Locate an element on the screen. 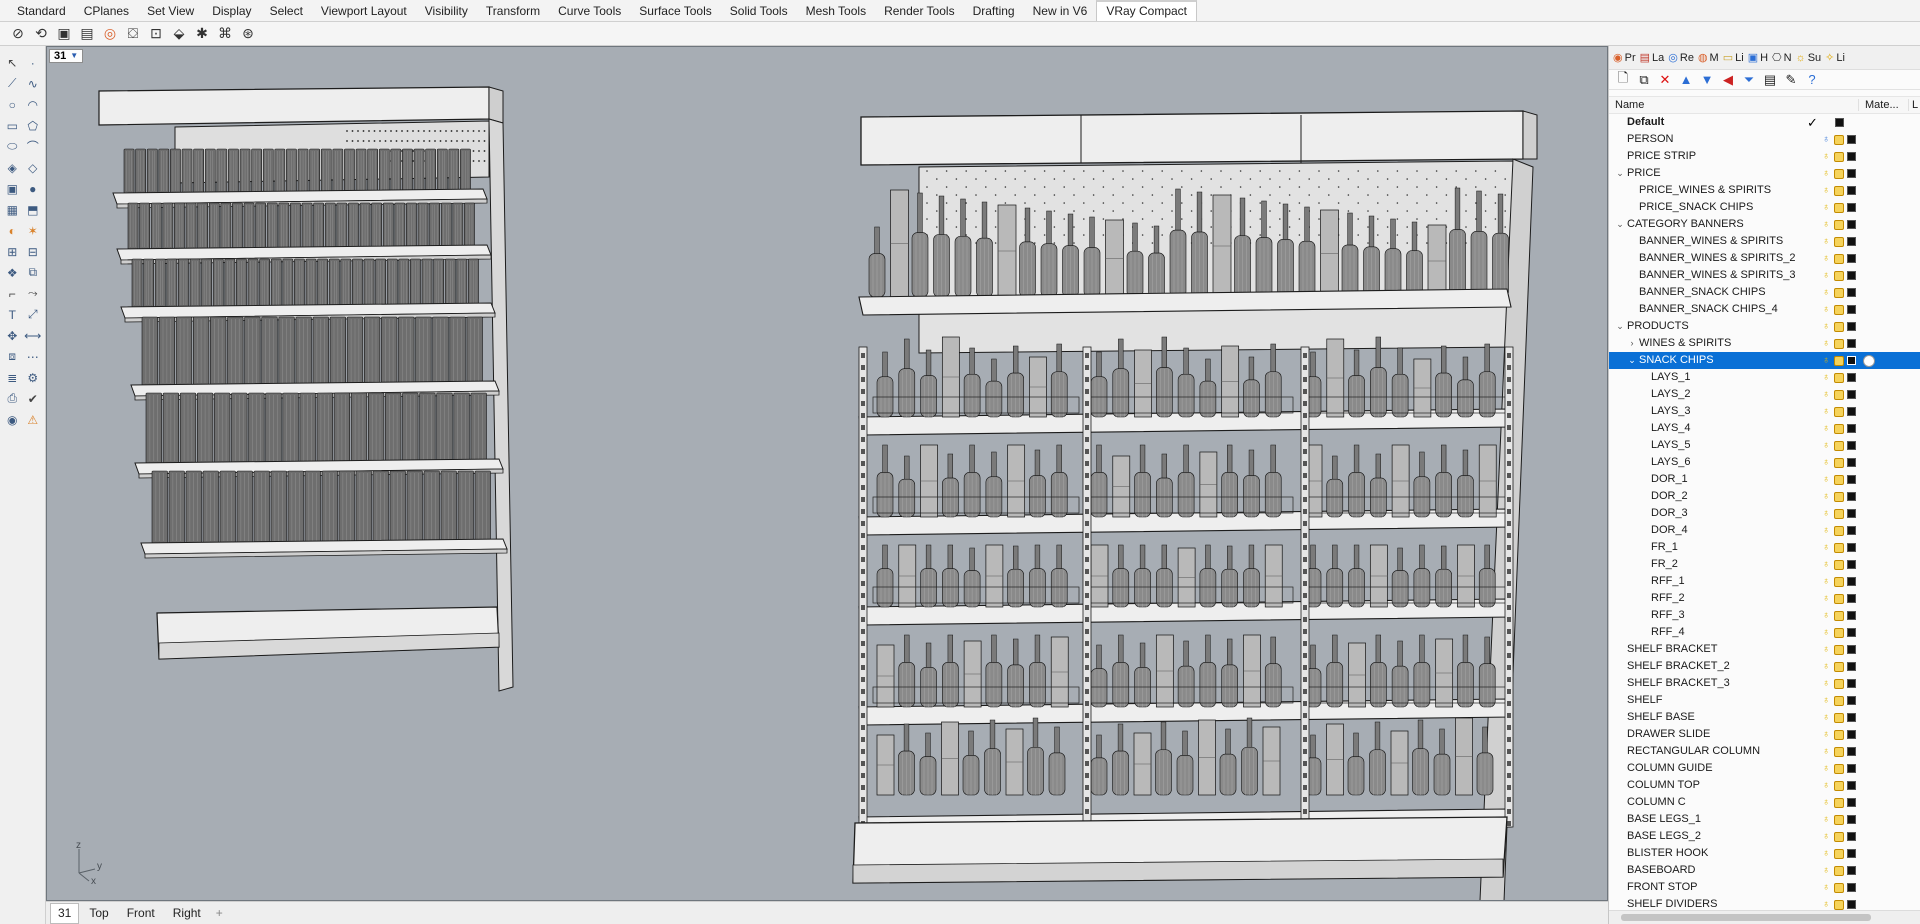 The width and height of the screenshot is (1920, 924). scrollbar-thumb is located at coordinates (1746, 917).